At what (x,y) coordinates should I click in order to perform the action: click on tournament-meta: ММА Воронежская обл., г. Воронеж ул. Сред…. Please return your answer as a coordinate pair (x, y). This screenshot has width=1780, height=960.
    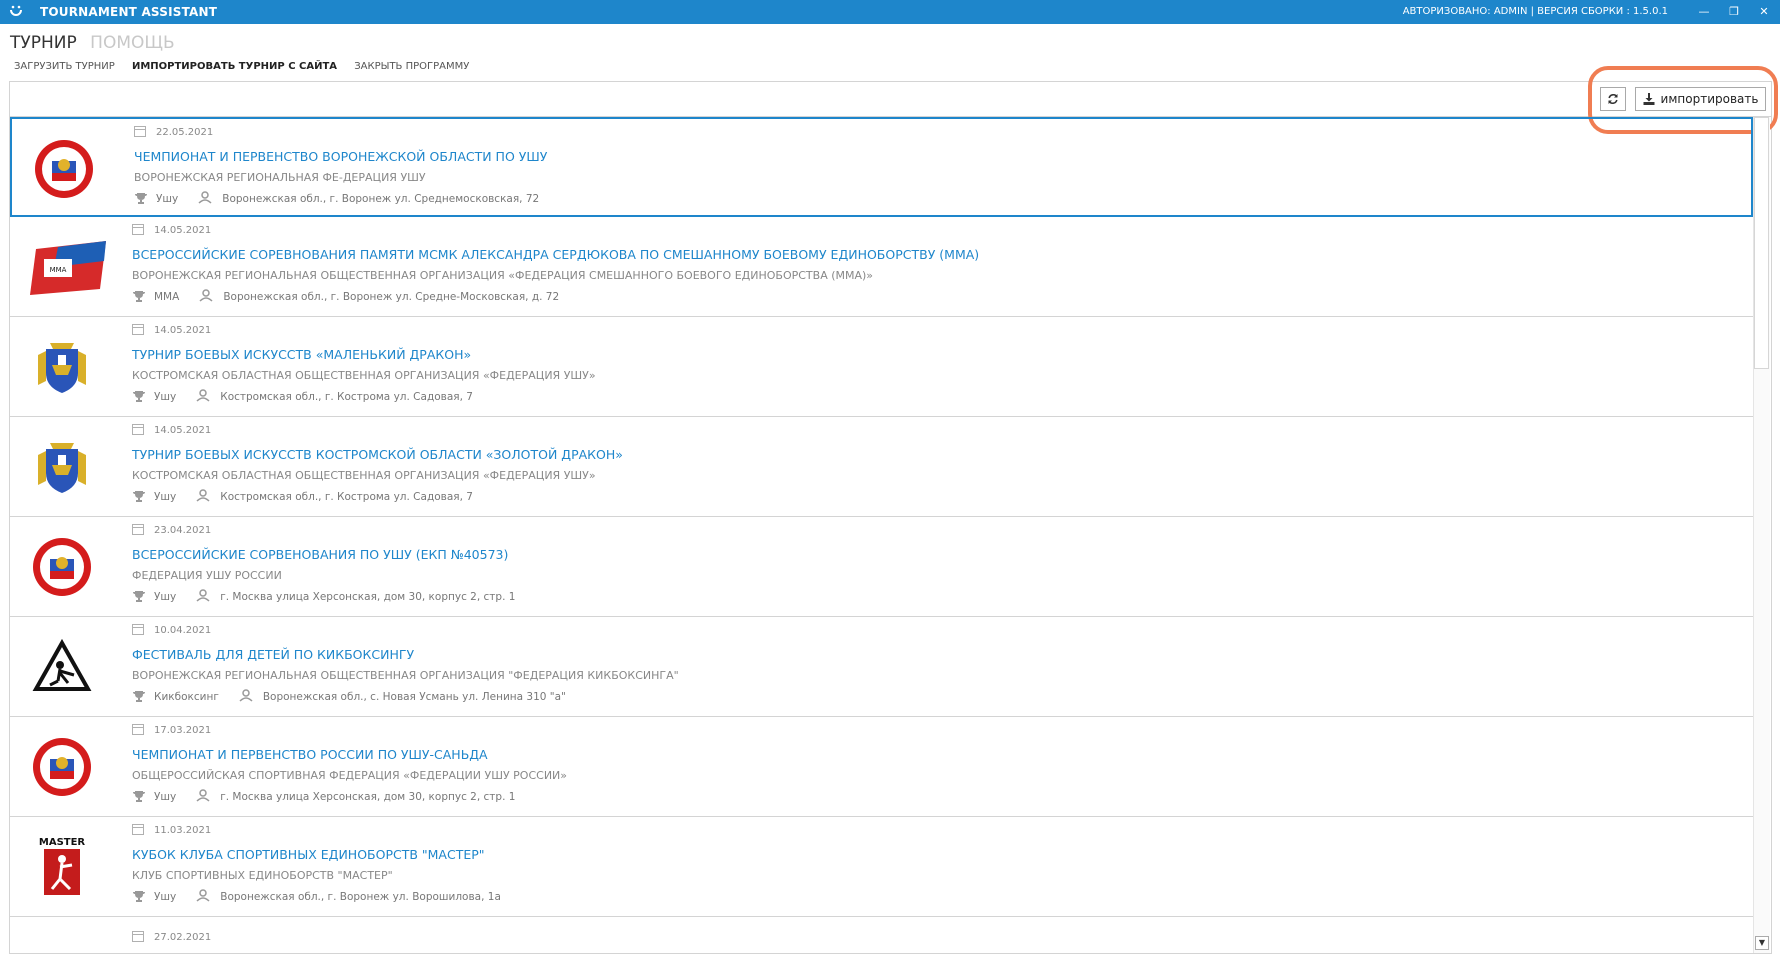
    Looking at the image, I should click on (345, 296).